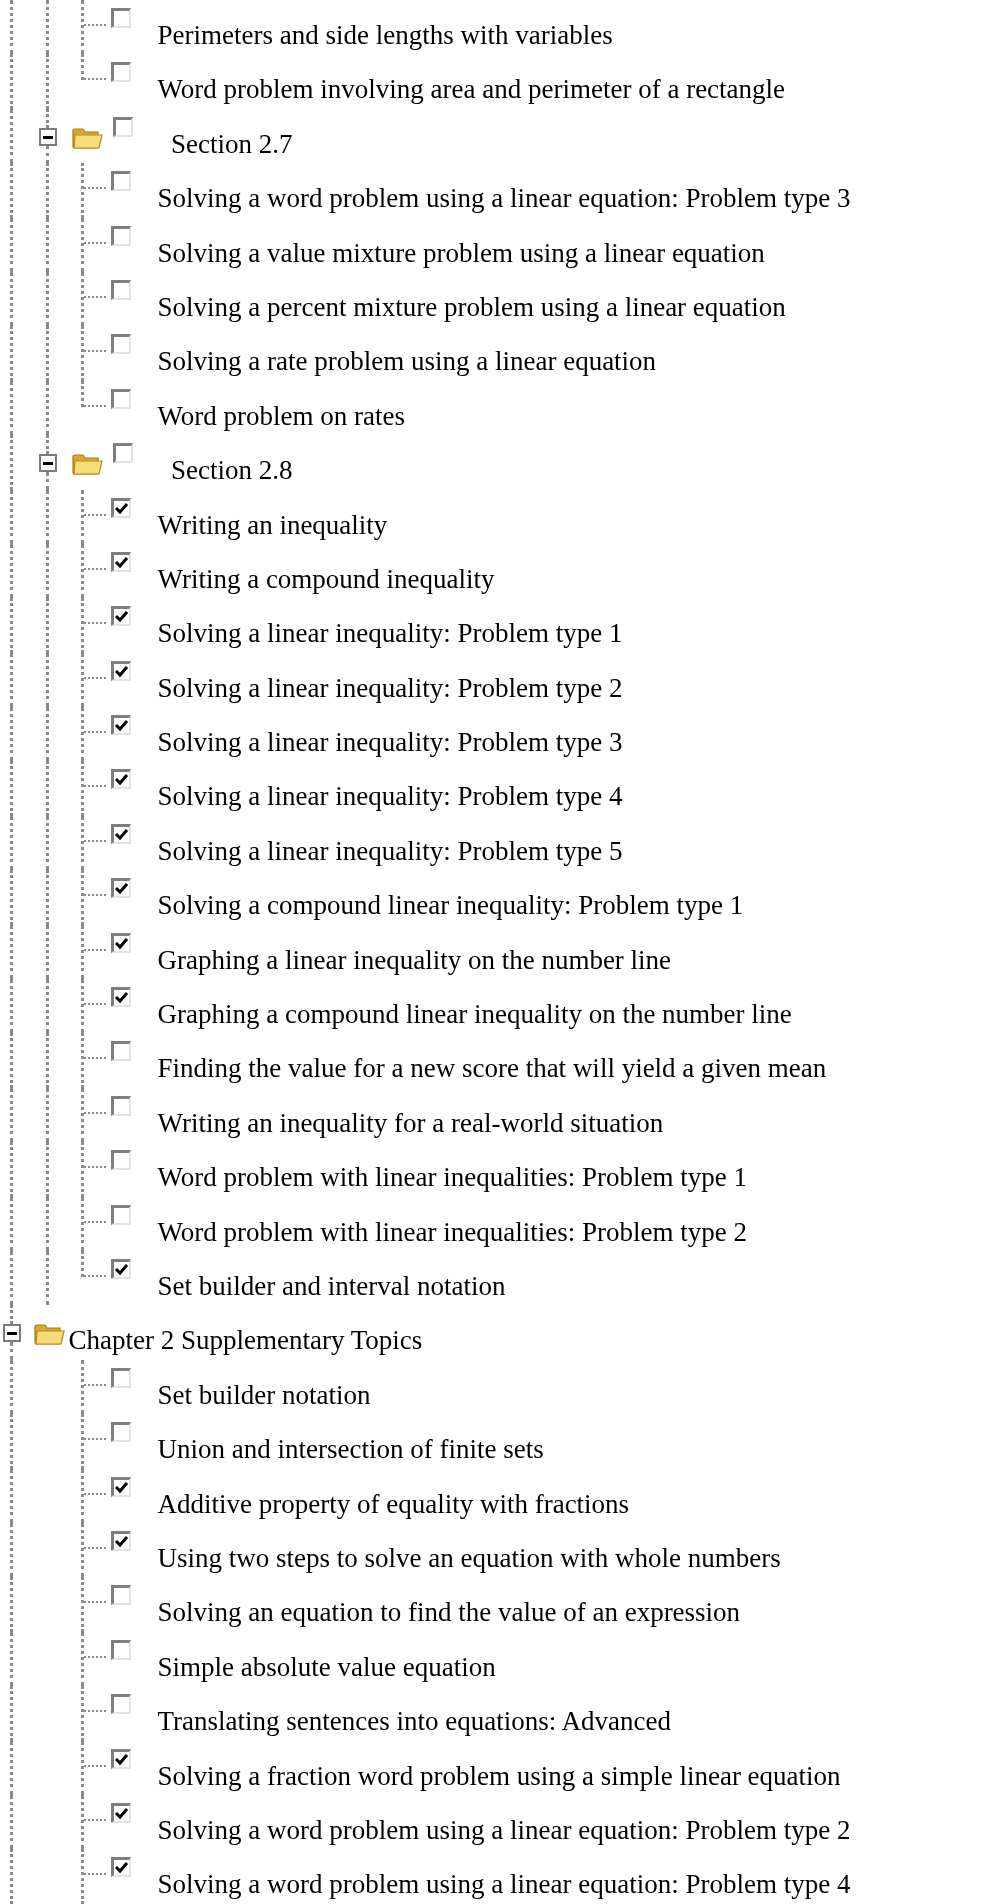  I want to click on topic-label: Solving a linear inequality: Problem type 4, so click(390, 797).